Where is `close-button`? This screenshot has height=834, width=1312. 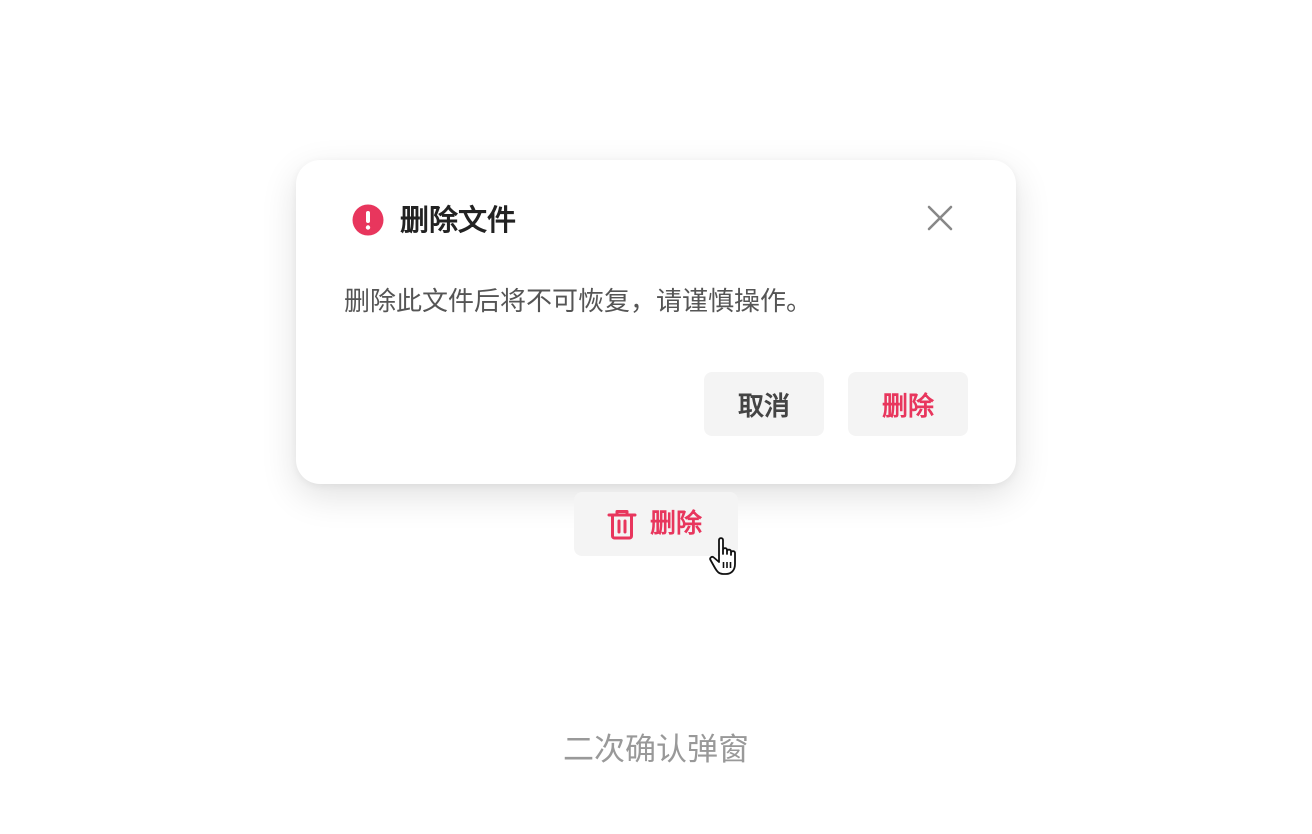
close-button is located at coordinates (940, 220).